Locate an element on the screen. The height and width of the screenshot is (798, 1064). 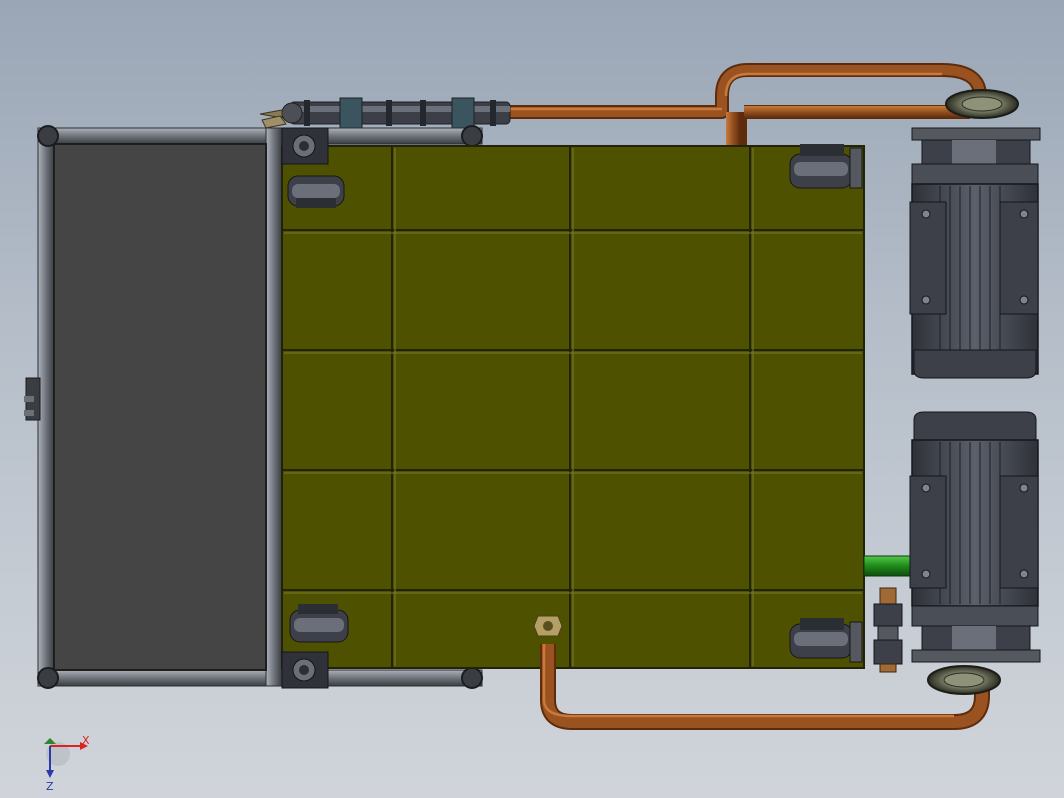
z-axis-label: Z is located at coordinates (50, 786).